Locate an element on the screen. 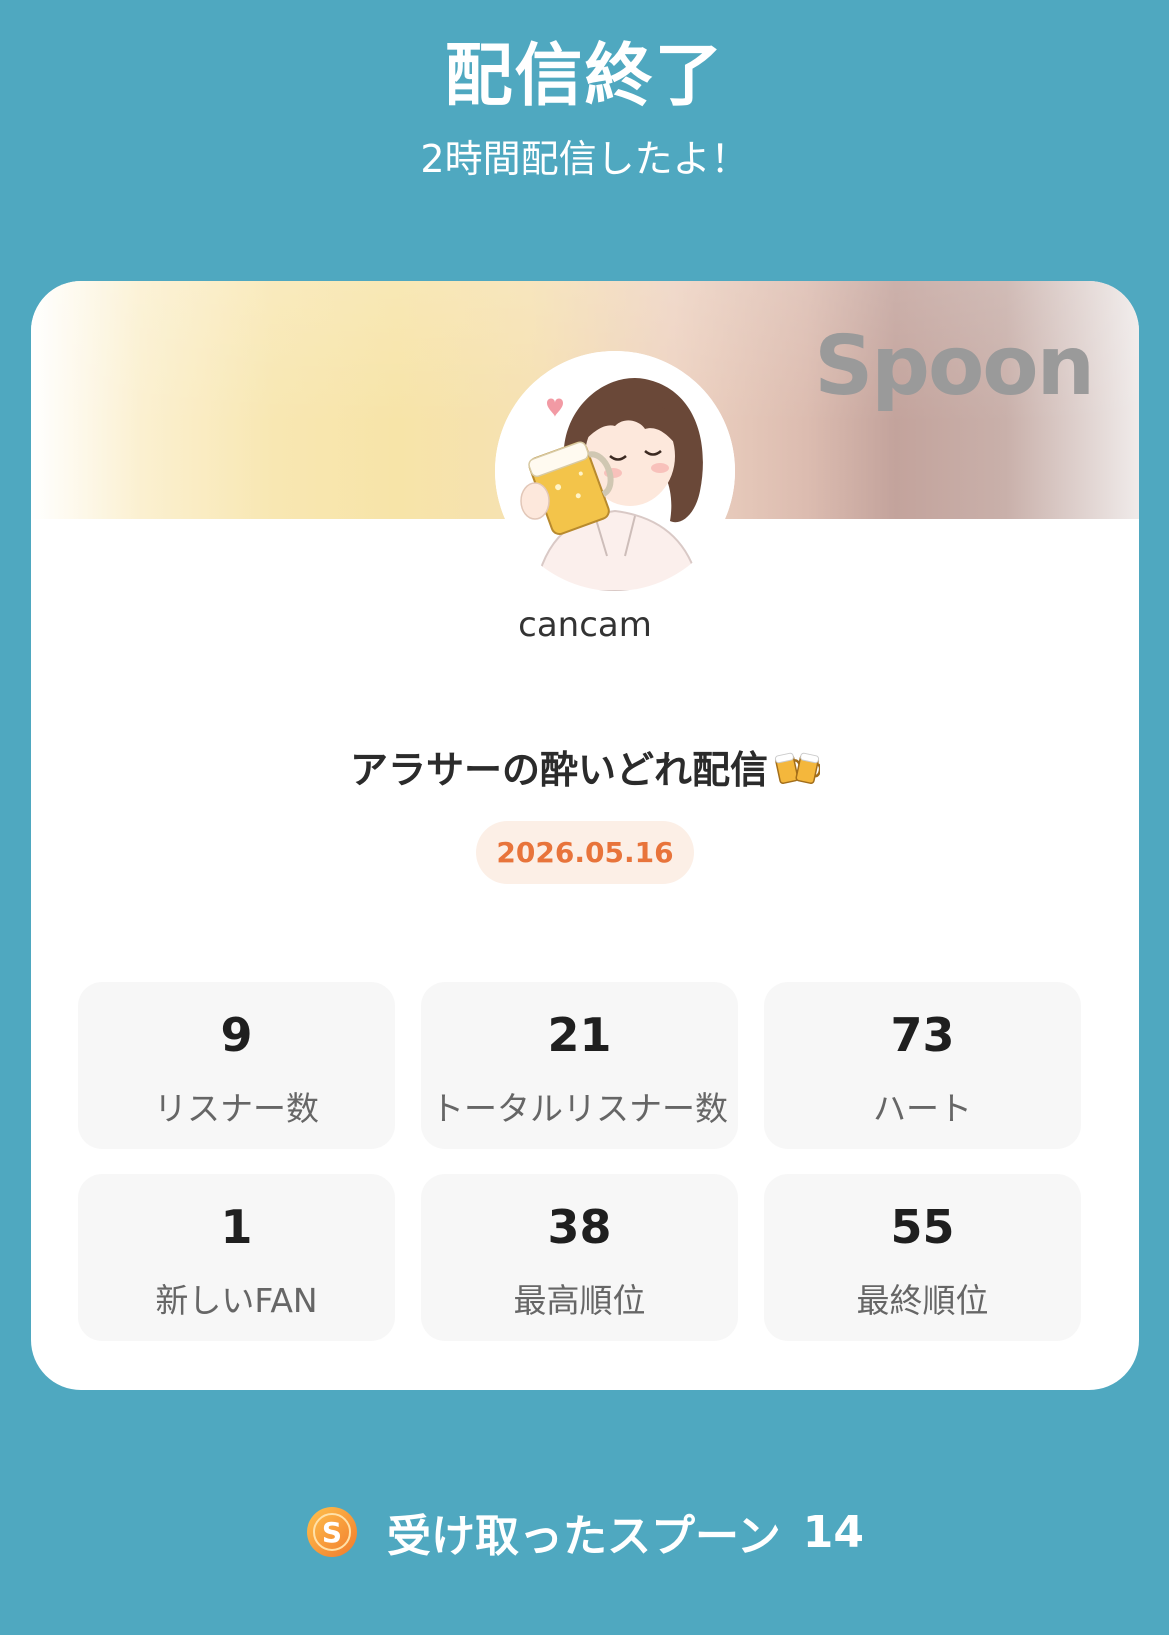 The image size is (1169, 1635). date-badge: 2026.05.16 is located at coordinates (585, 852).